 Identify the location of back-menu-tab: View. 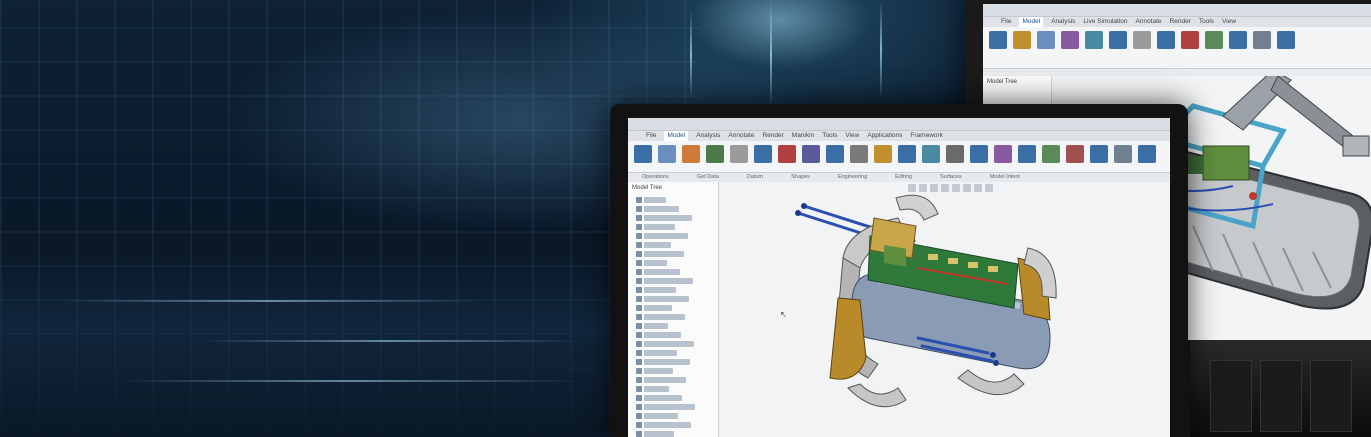
(1229, 22).